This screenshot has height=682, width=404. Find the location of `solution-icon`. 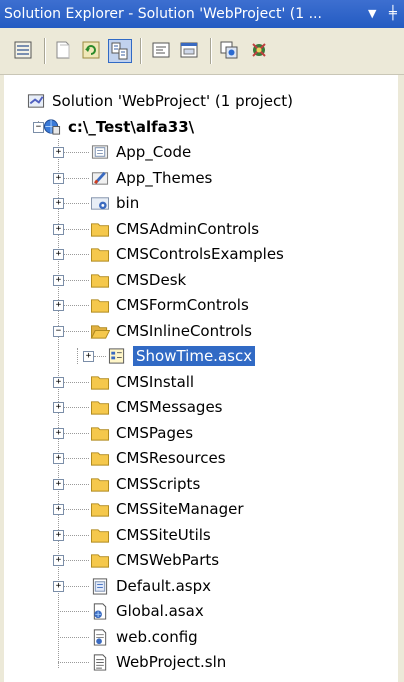

solution-icon is located at coordinates (36, 101).